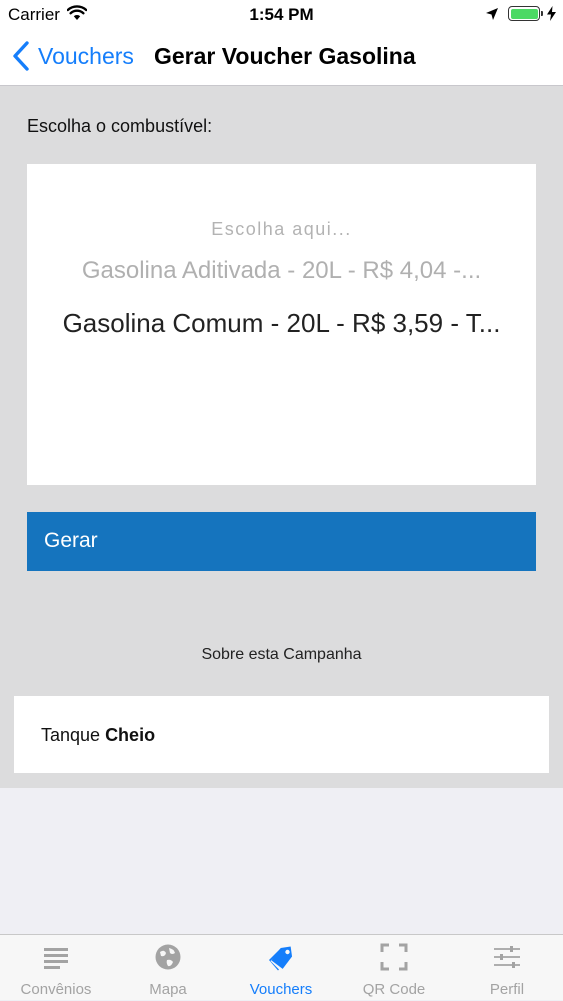  I want to click on battery-level, so click(524, 13).